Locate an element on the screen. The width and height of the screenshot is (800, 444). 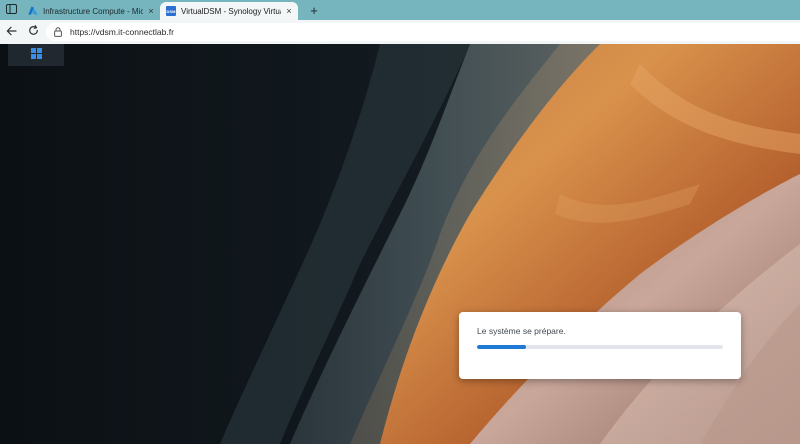
tab-actions-button is located at coordinates (11, 10).